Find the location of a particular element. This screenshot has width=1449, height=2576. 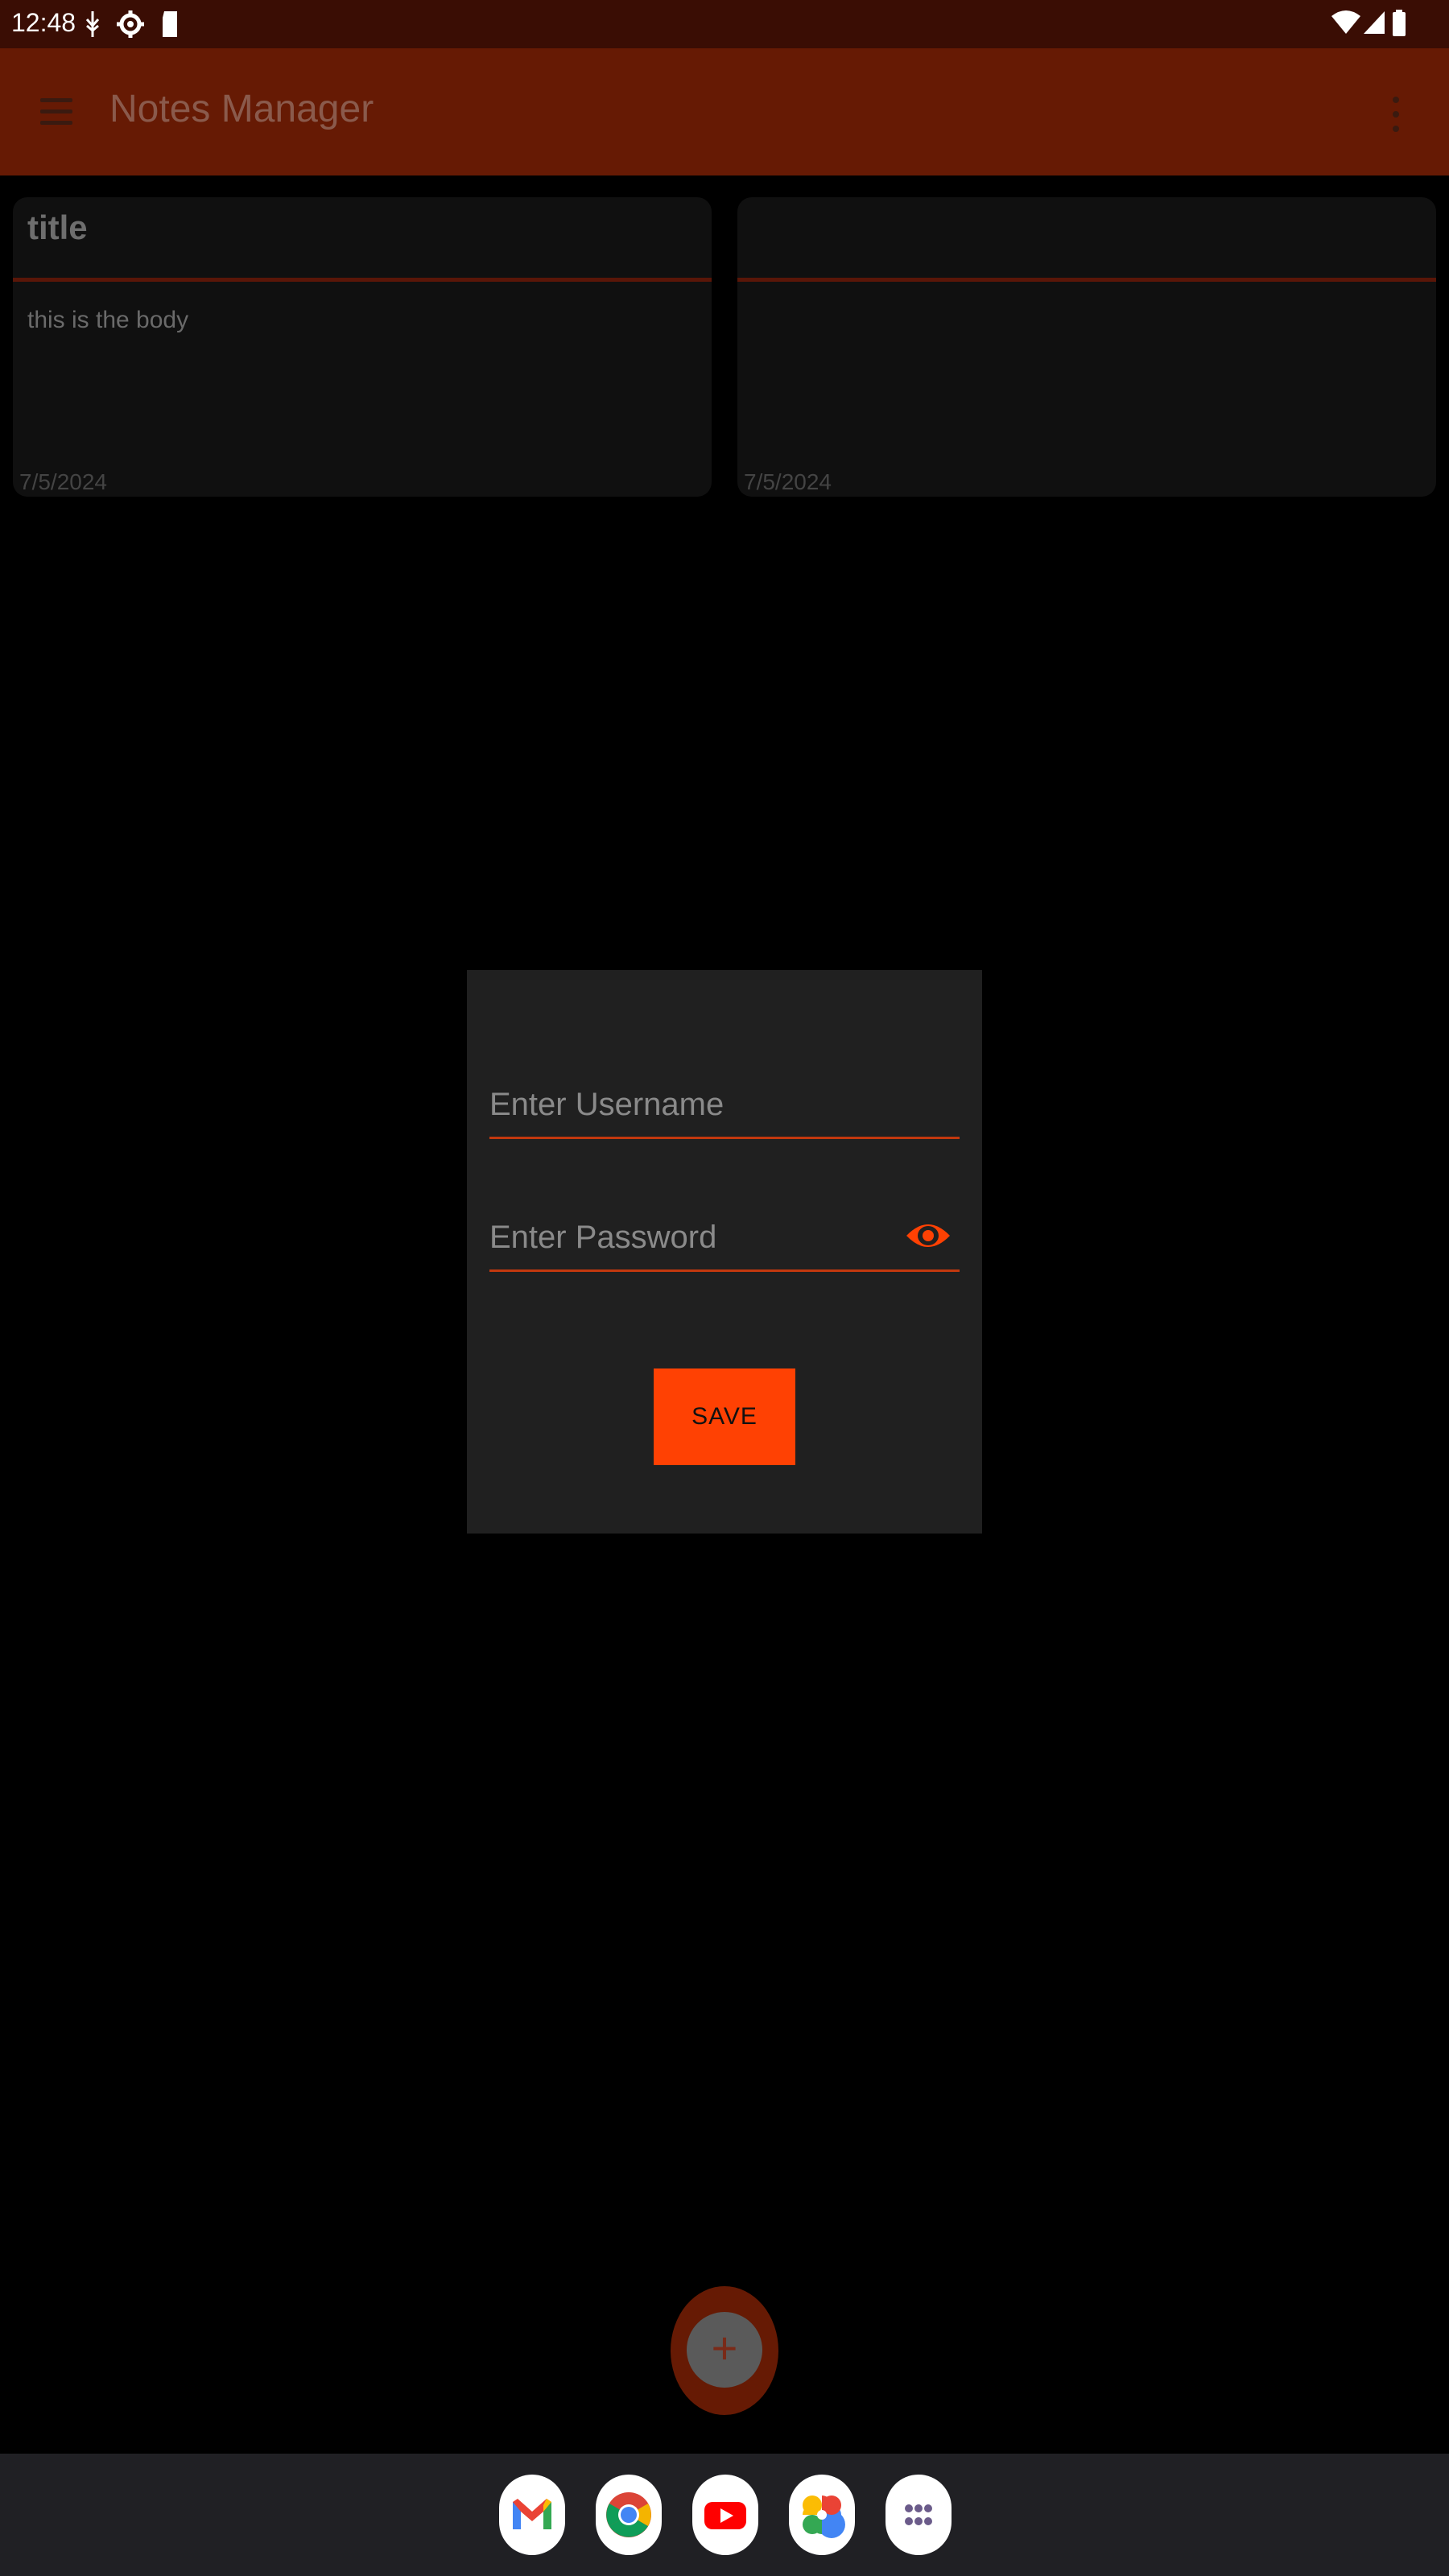

note-card: 7/5/2024 is located at coordinates (1086, 347).